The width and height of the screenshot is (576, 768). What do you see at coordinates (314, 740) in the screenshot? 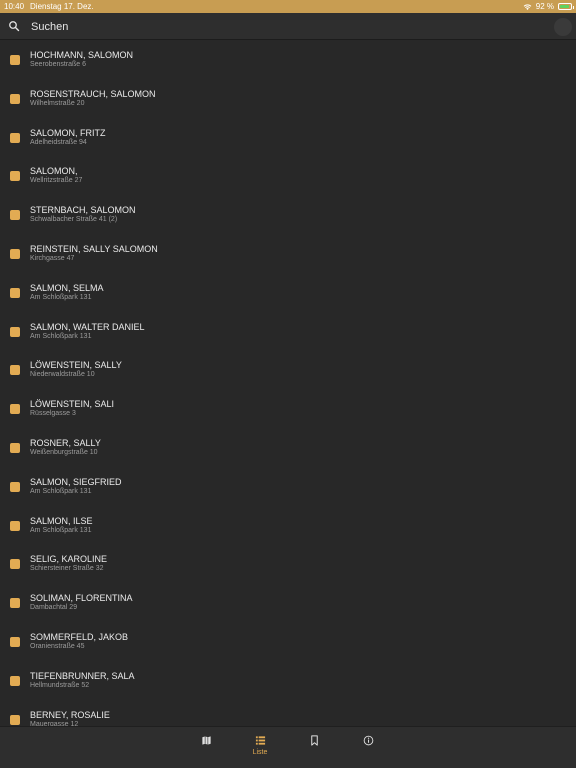
I see `bookmark-icon` at bounding box center [314, 740].